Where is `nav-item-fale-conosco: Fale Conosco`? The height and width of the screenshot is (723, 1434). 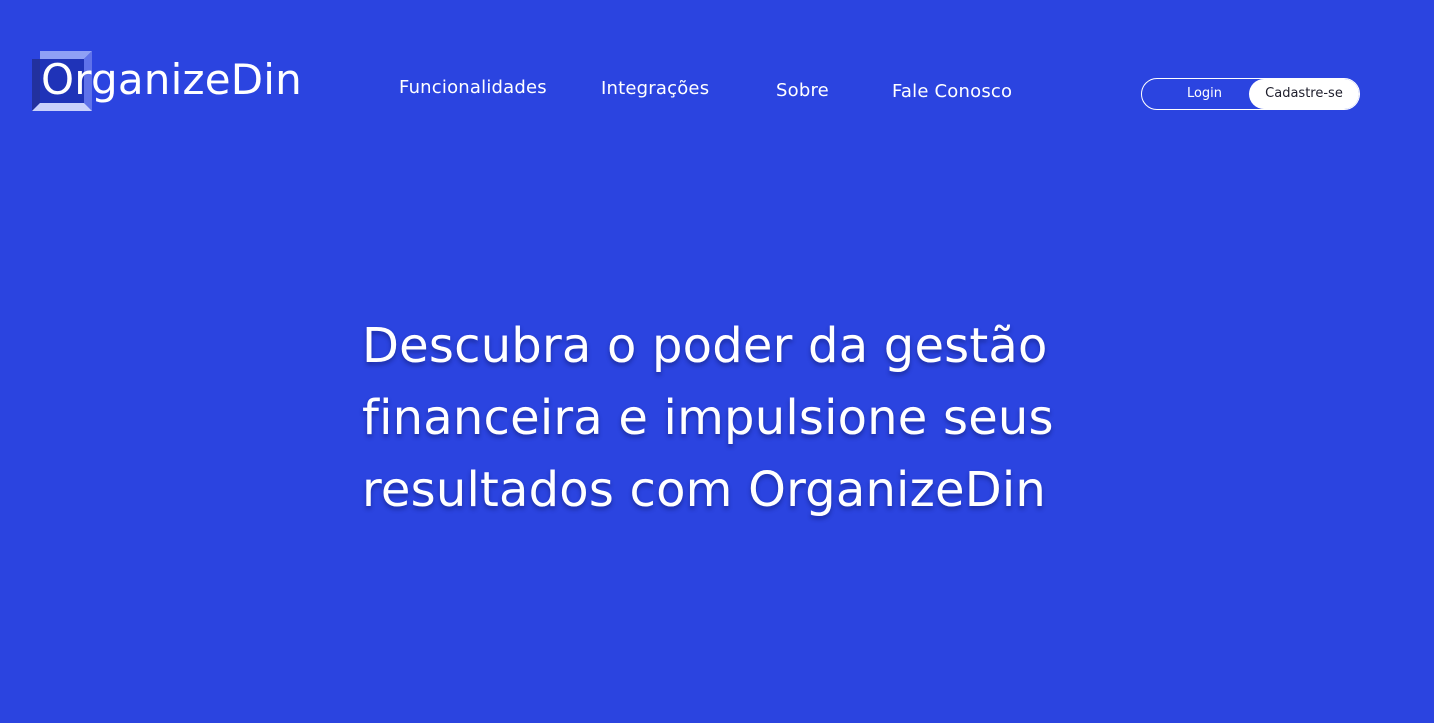 nav-item-fale-conosco: Fale Conosco is located at coordinates (952, 92).